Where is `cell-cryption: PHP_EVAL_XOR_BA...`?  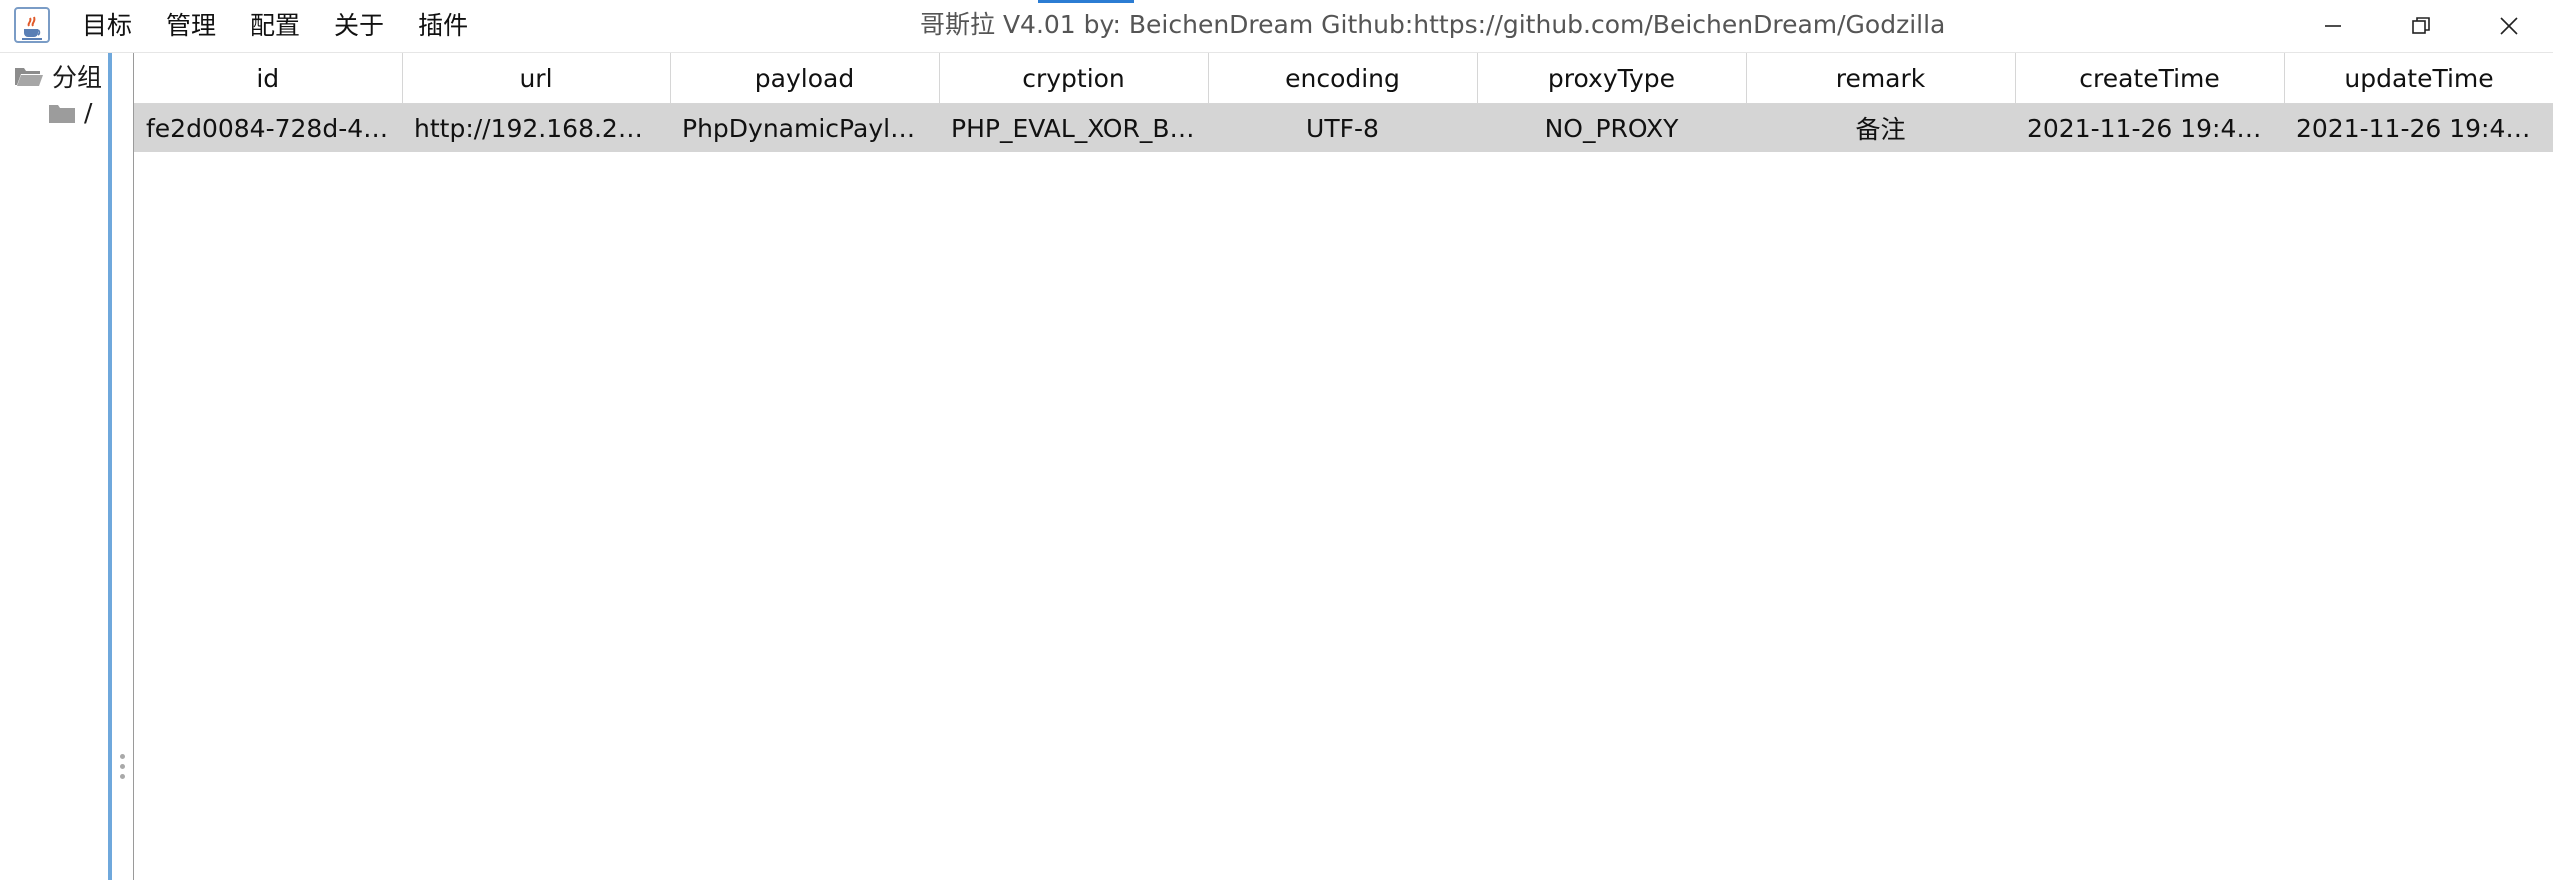
cell-cryption: PHP_EVAL_XOR_BA... is located at coordinates (1073, 127).